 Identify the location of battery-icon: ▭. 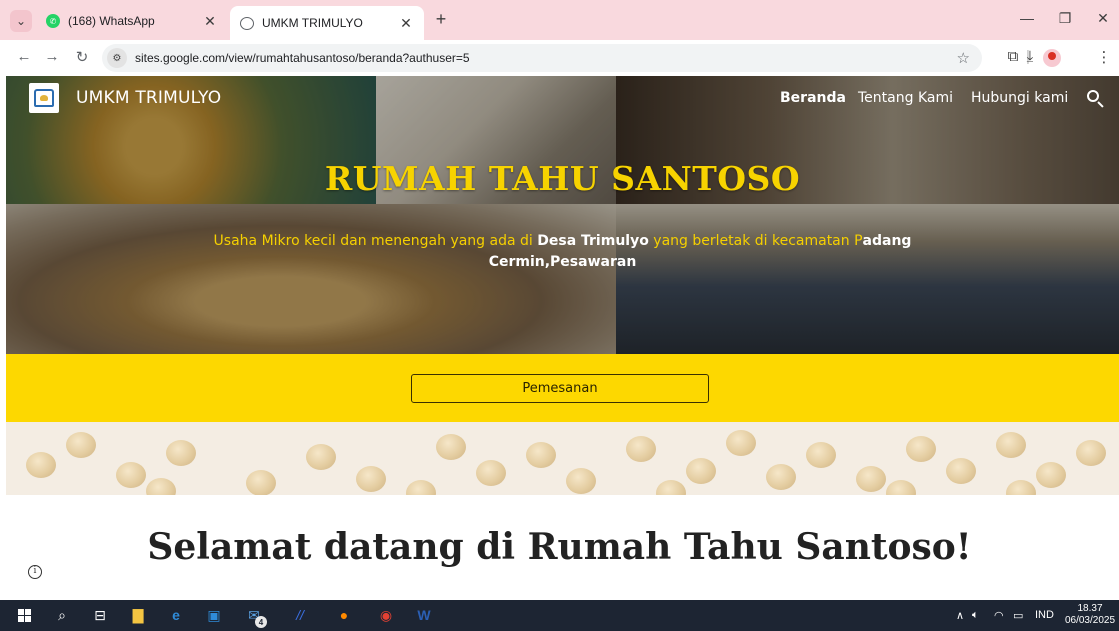
(1018, 615).